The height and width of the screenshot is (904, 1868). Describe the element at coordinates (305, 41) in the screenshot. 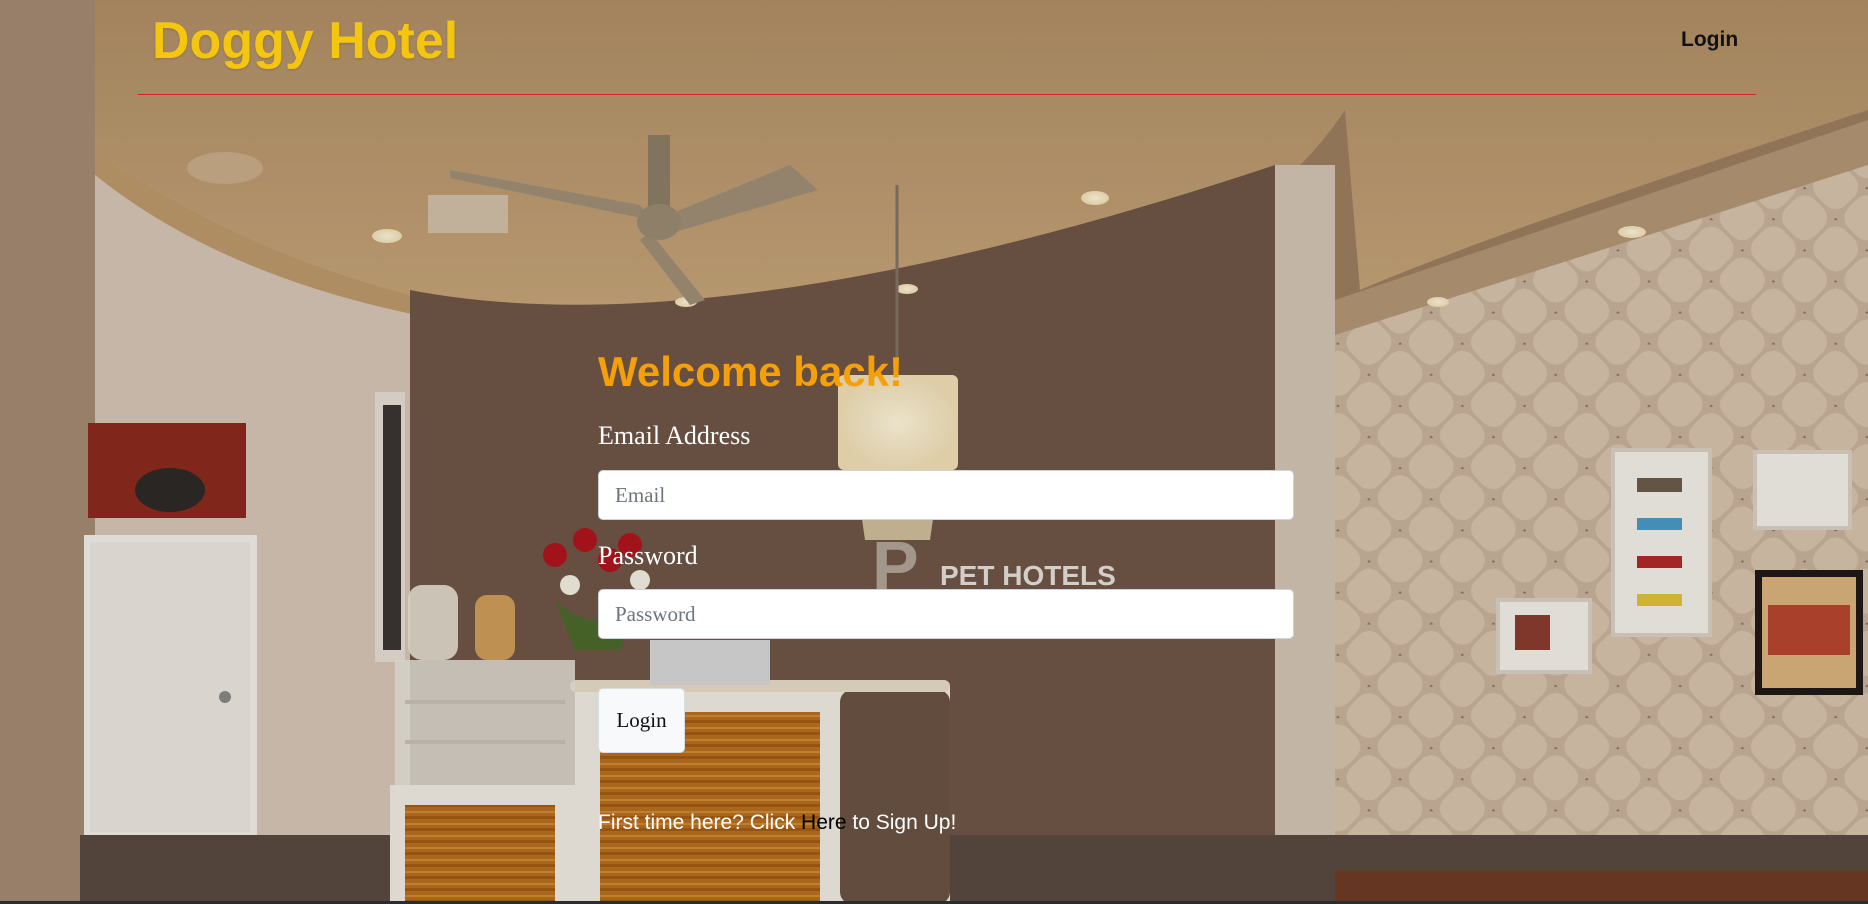

I see `site-brand: Doggy Hotel` at that location.